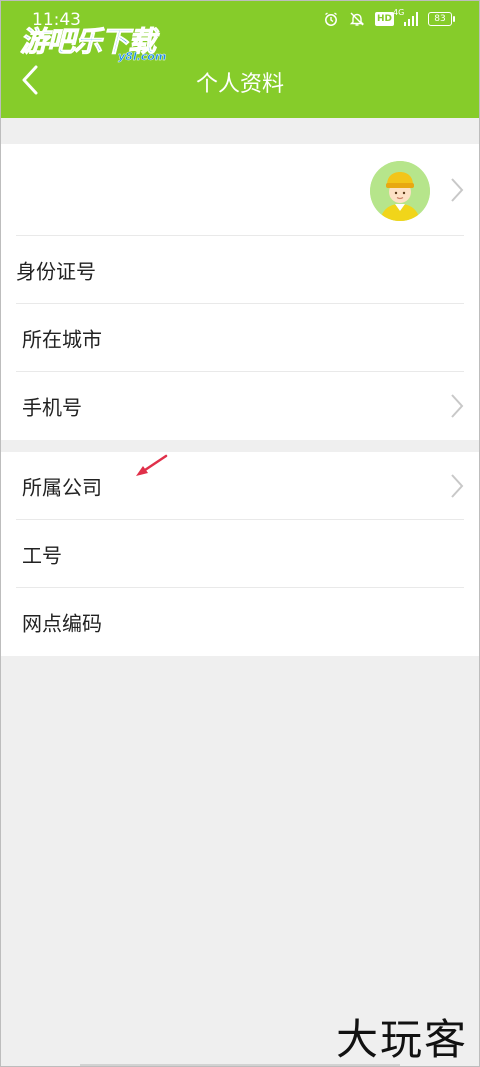 The width and height of the screenshot is (480, 1067). I want to click on employee-id-row: 工号, so click(240, 554).